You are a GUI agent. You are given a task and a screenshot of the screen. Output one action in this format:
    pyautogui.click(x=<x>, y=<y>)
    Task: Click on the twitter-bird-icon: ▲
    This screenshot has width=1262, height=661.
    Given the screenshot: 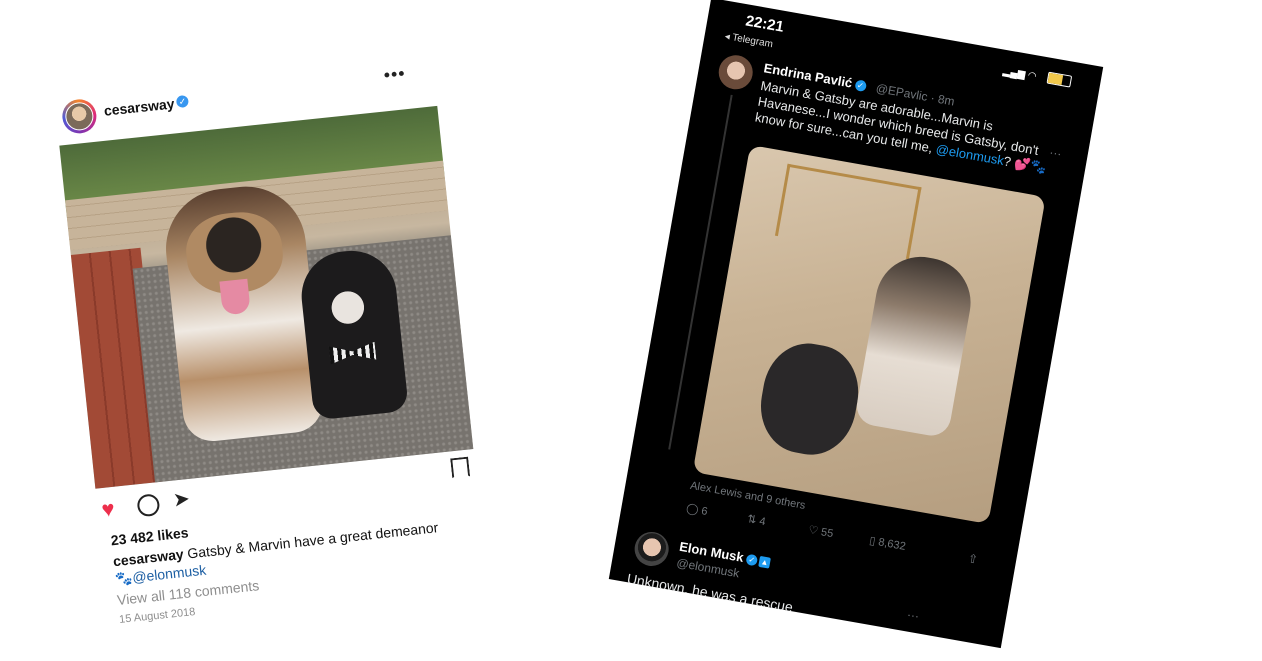 What is the action you would take?
    pyautogui.click(x=764, y=562)
    